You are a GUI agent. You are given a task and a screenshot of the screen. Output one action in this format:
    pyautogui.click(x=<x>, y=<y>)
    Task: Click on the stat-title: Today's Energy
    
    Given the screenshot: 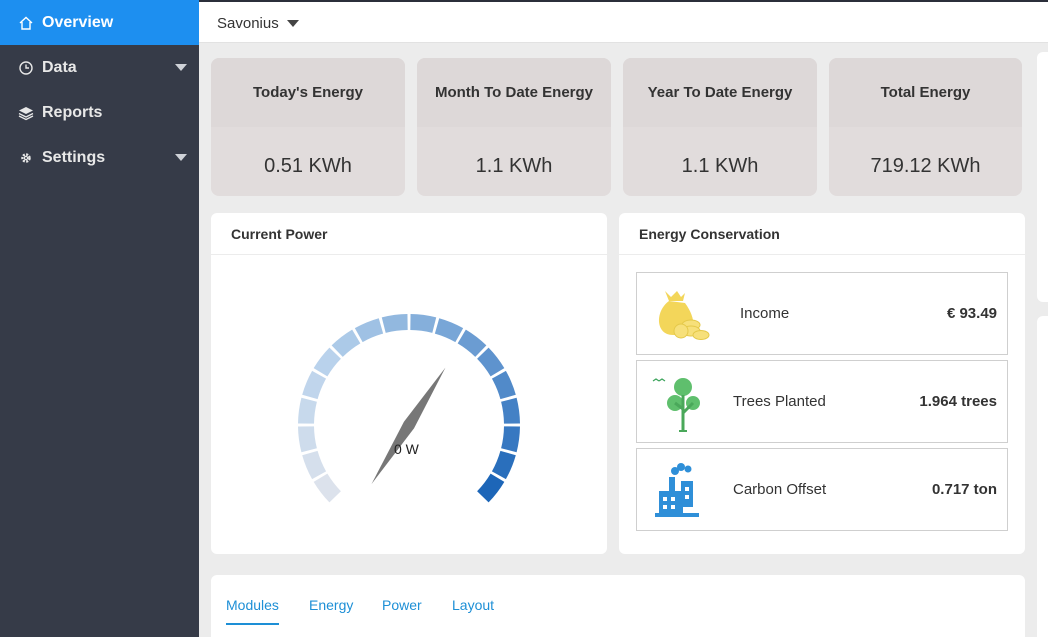 What is the action you would take?
    pyautogui.click(x=308, y=92)
    